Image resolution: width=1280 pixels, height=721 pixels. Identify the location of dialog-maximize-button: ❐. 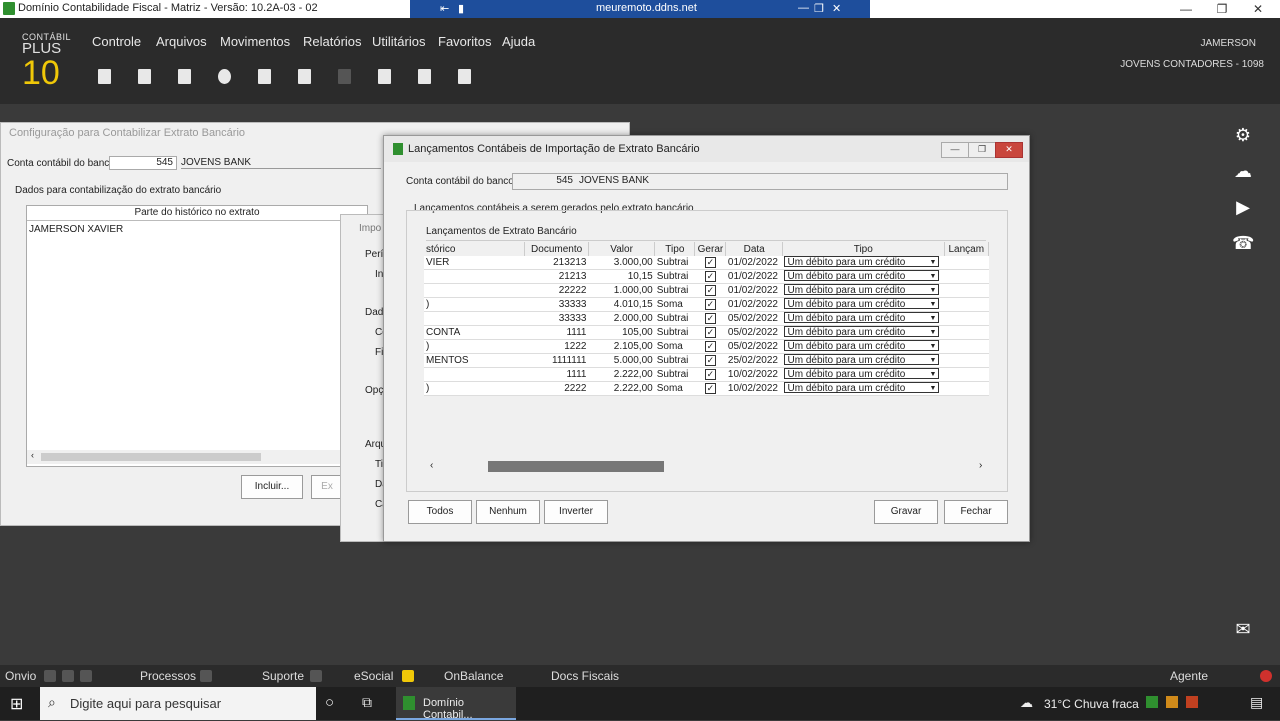
(982, 150).